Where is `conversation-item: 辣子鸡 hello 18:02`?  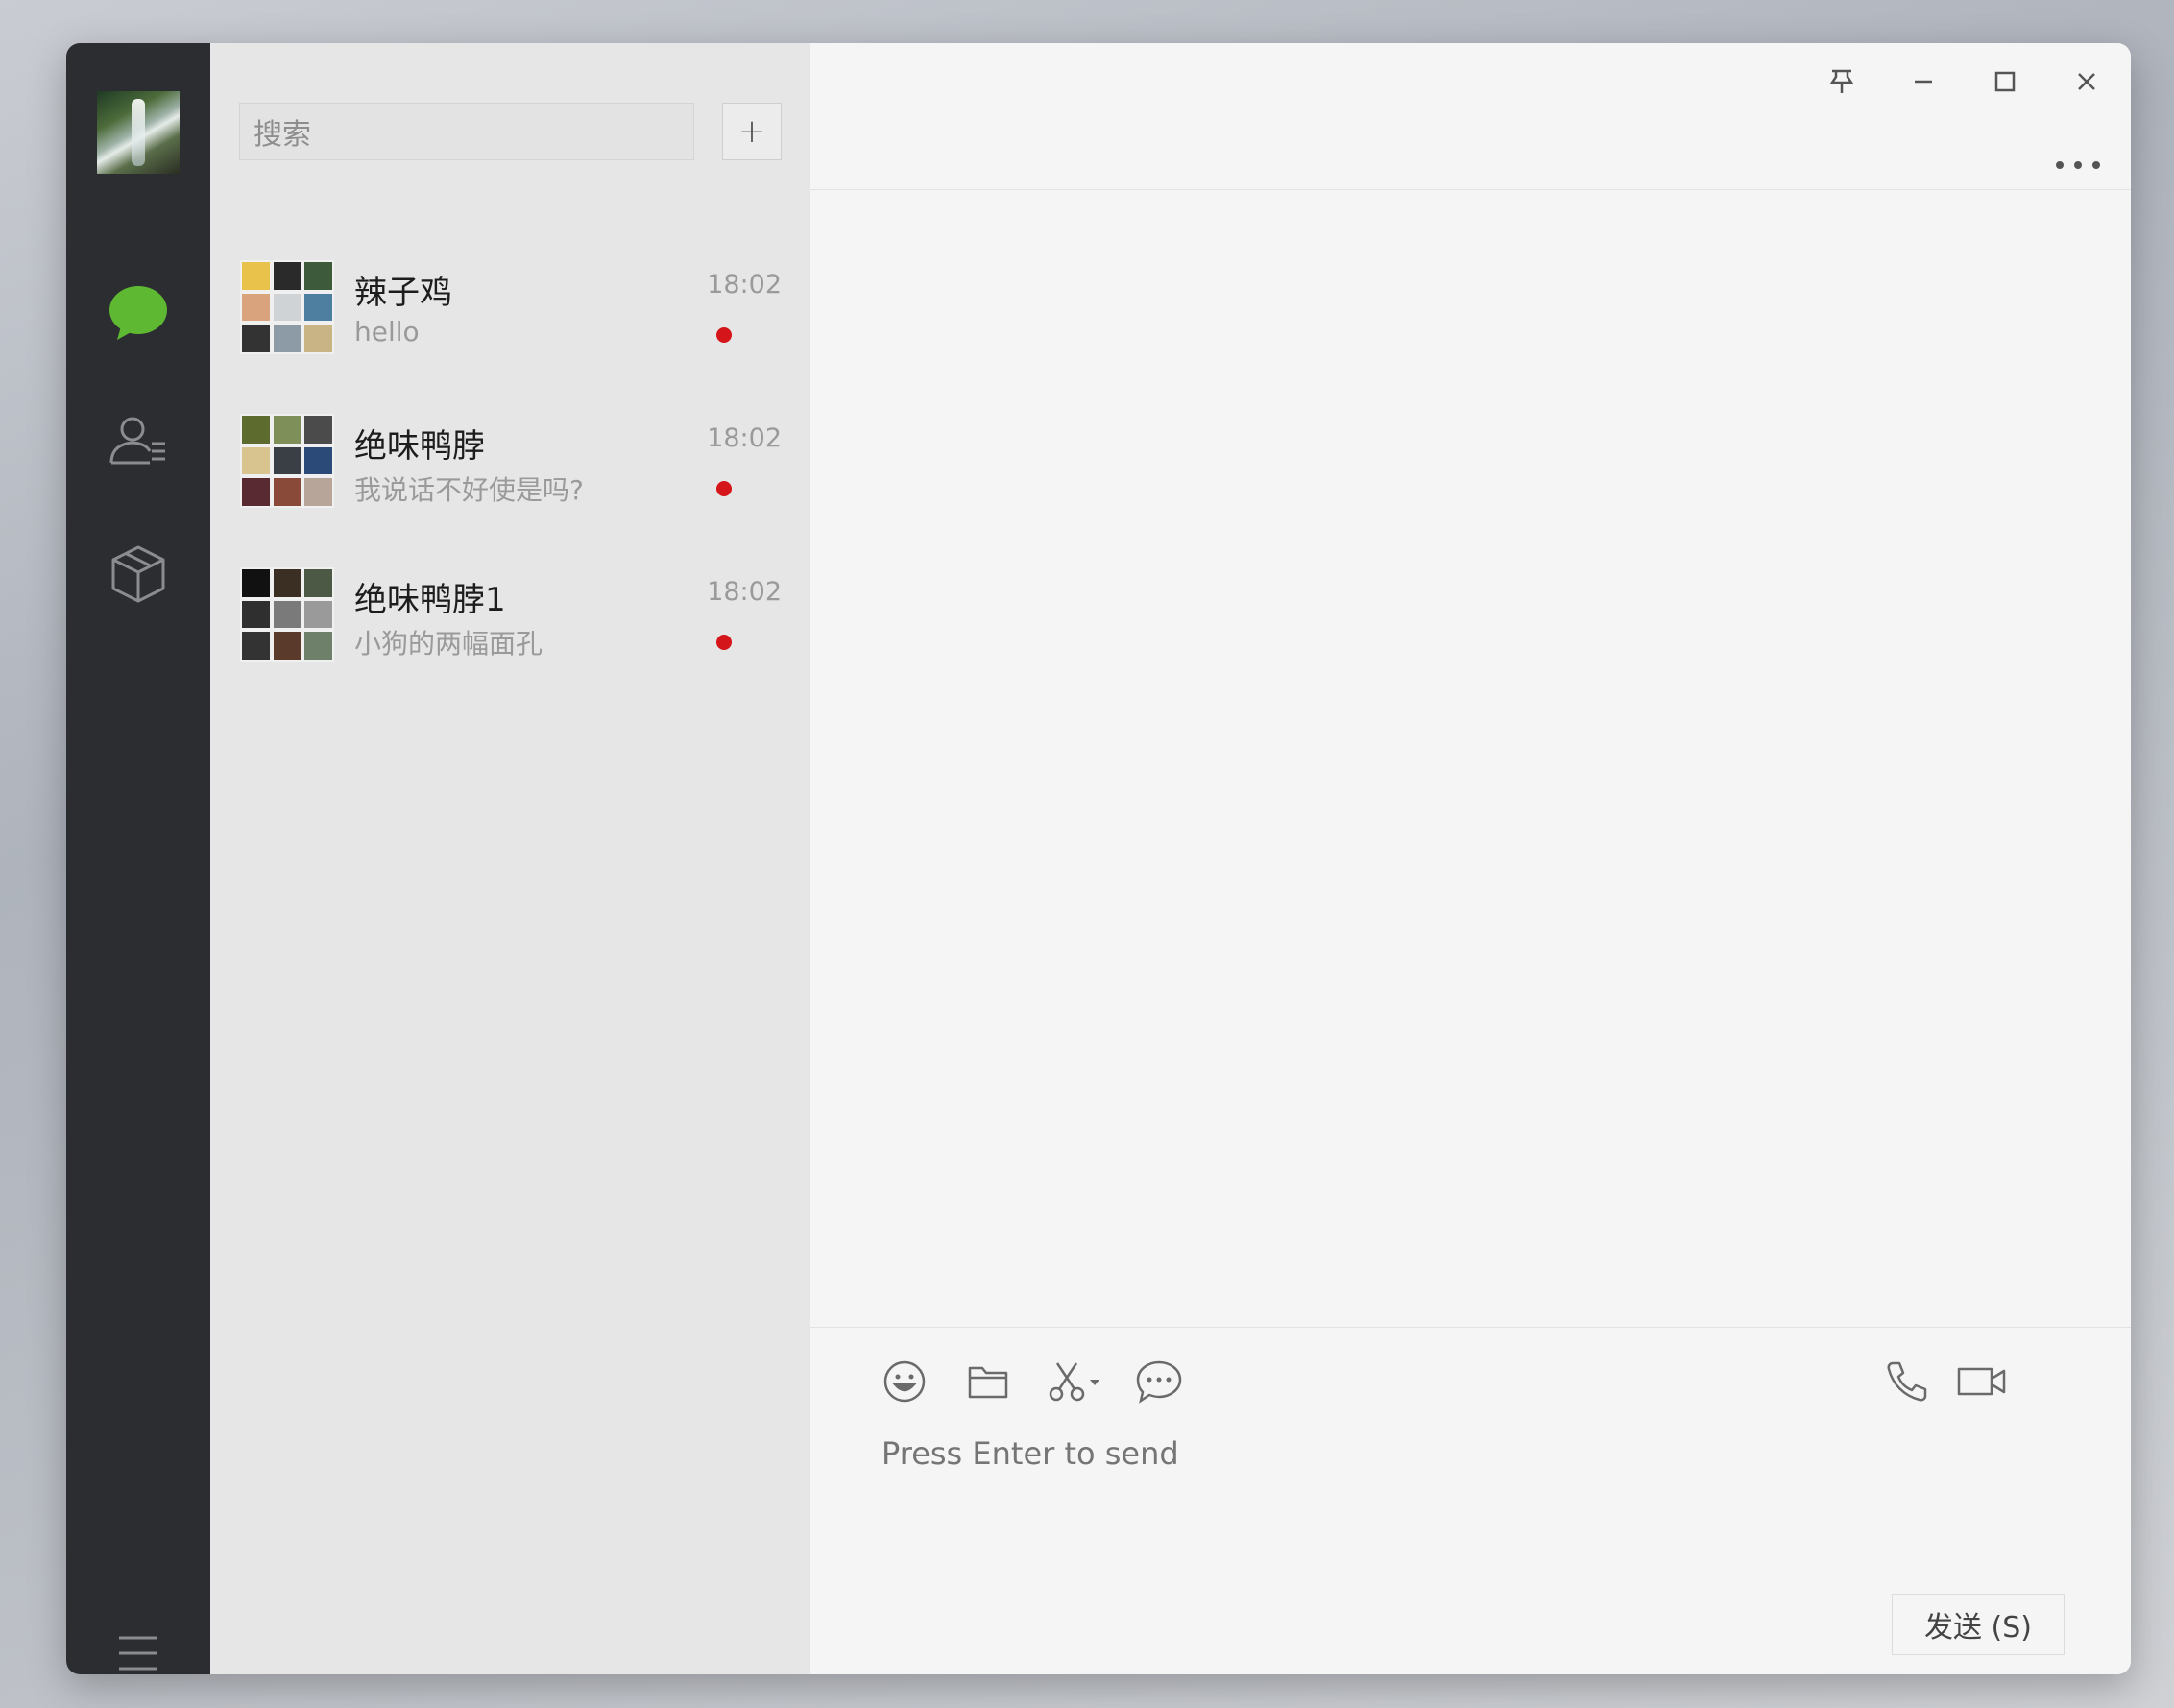
conversation-item: 辣子鸡 hello 18:02 is located at coordinates (510, 312).